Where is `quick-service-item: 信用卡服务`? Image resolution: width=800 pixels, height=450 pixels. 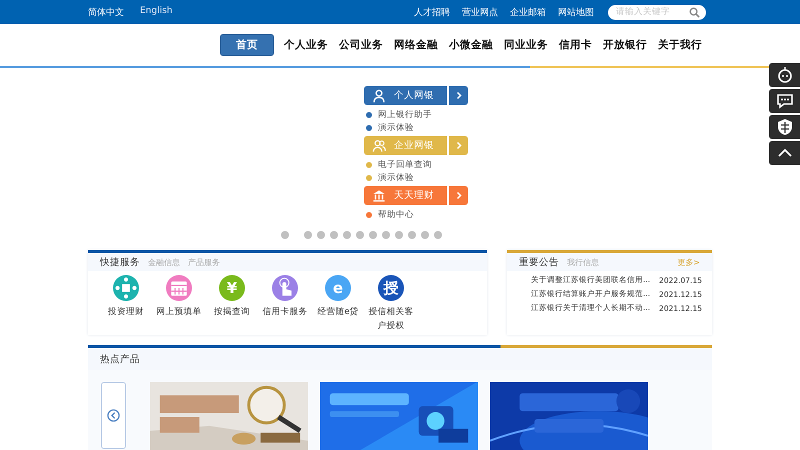
quick-service-item: 信用卡服务 is located at coordinates (285, 304).